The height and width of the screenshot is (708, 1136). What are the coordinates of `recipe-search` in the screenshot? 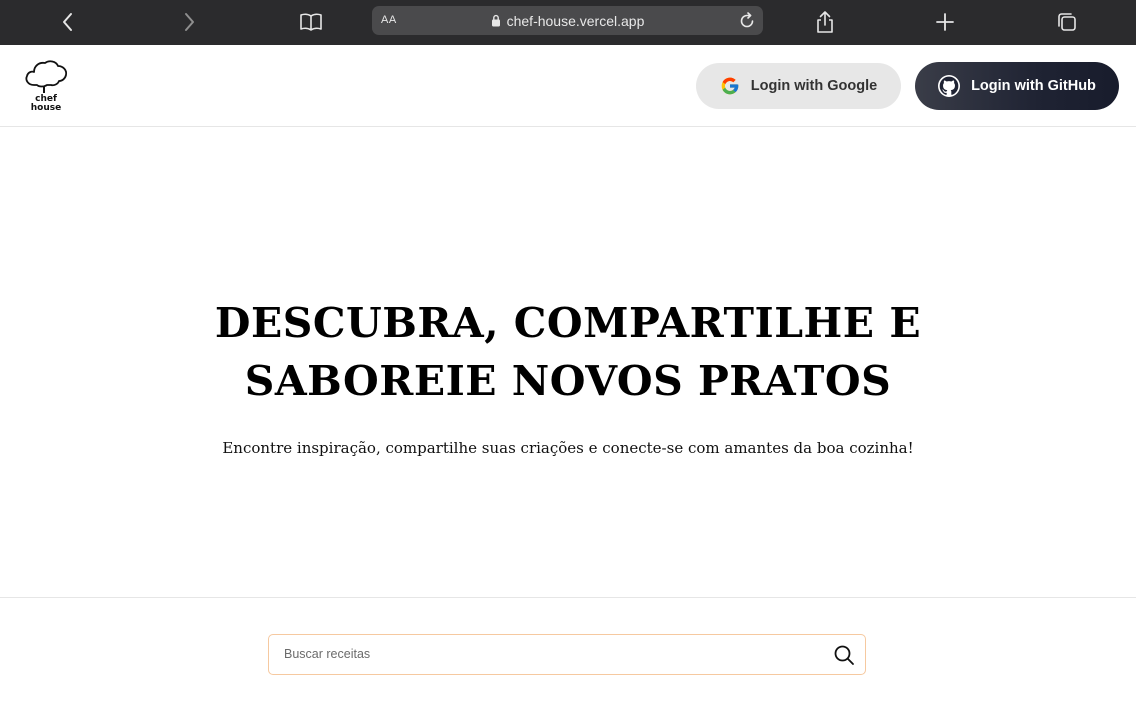 It's located at (567, 654).